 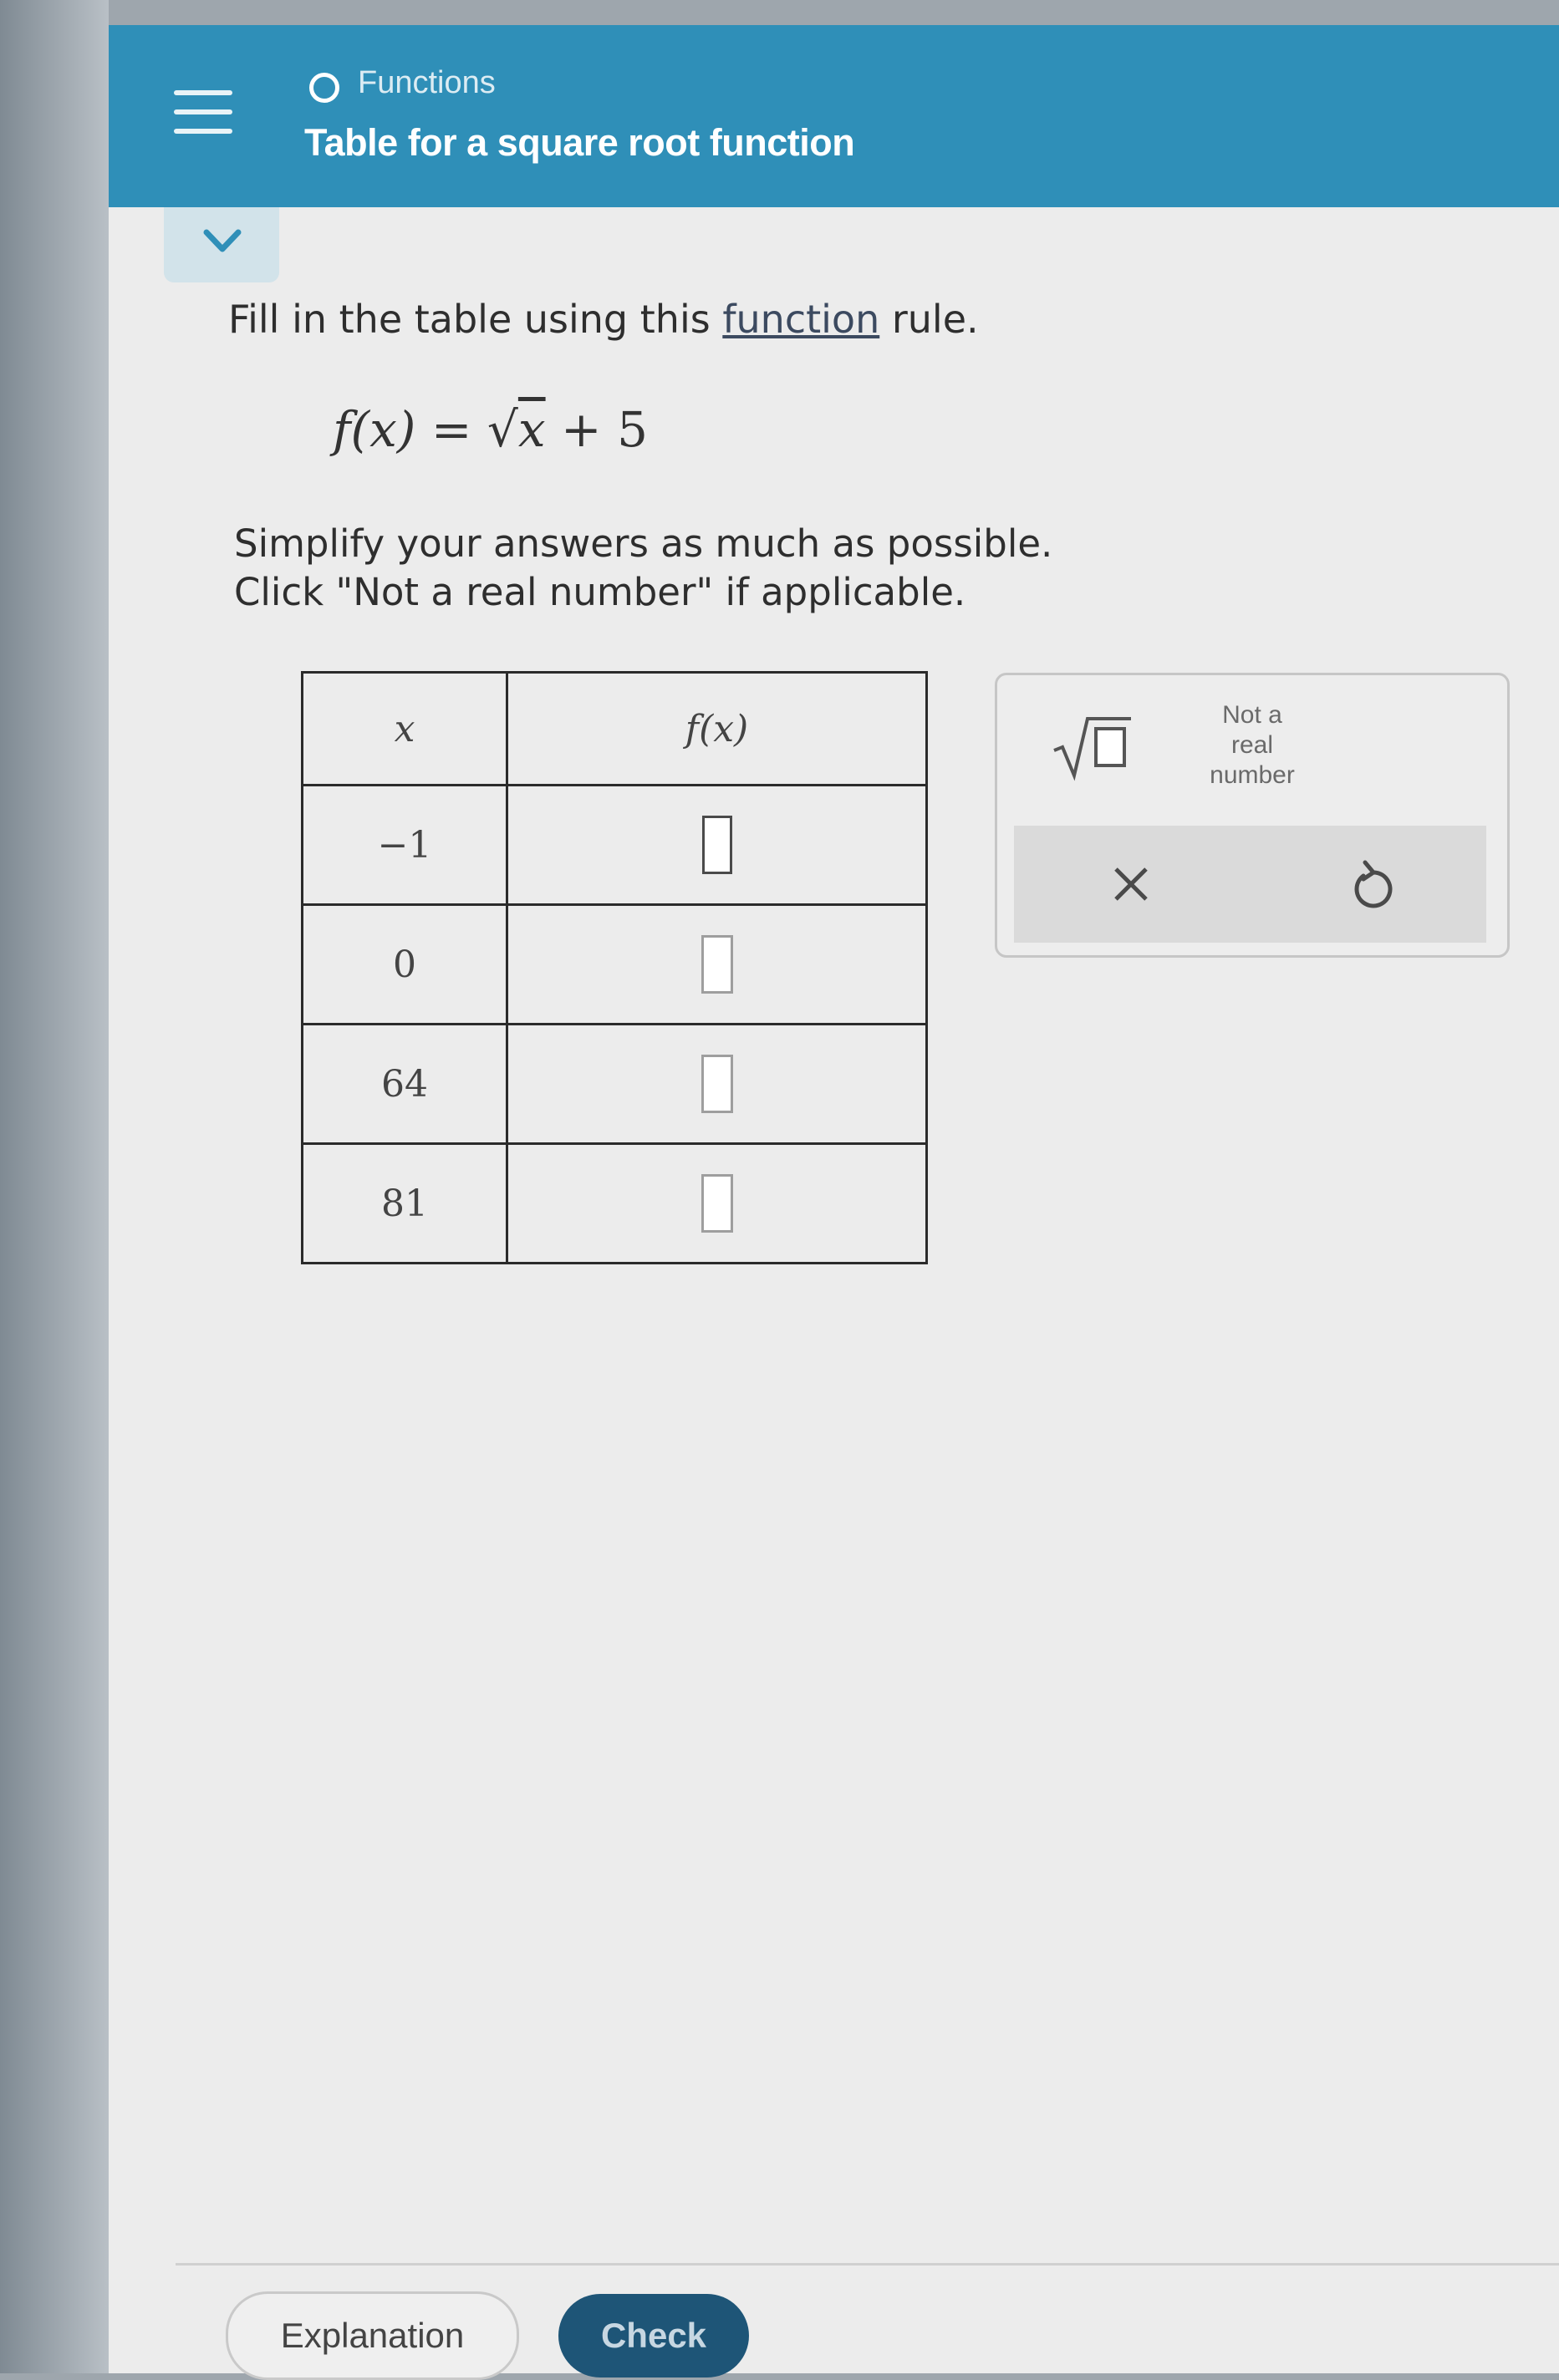 What do you see at coordinates (404, 1203) in the screenshot?
I see `x-value: 81` at bounding box center [404, 1203].